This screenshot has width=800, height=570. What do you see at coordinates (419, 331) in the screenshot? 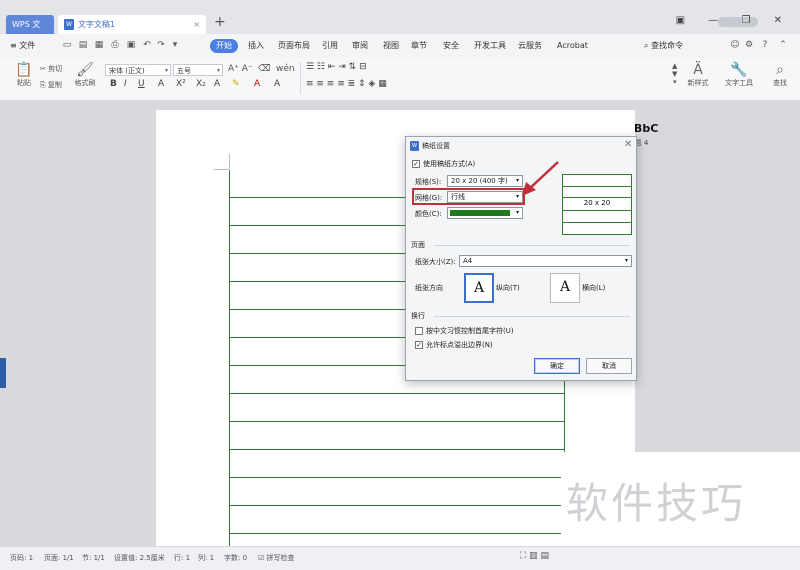
I see `option1-checkbox` at bounding box center [419, 331].